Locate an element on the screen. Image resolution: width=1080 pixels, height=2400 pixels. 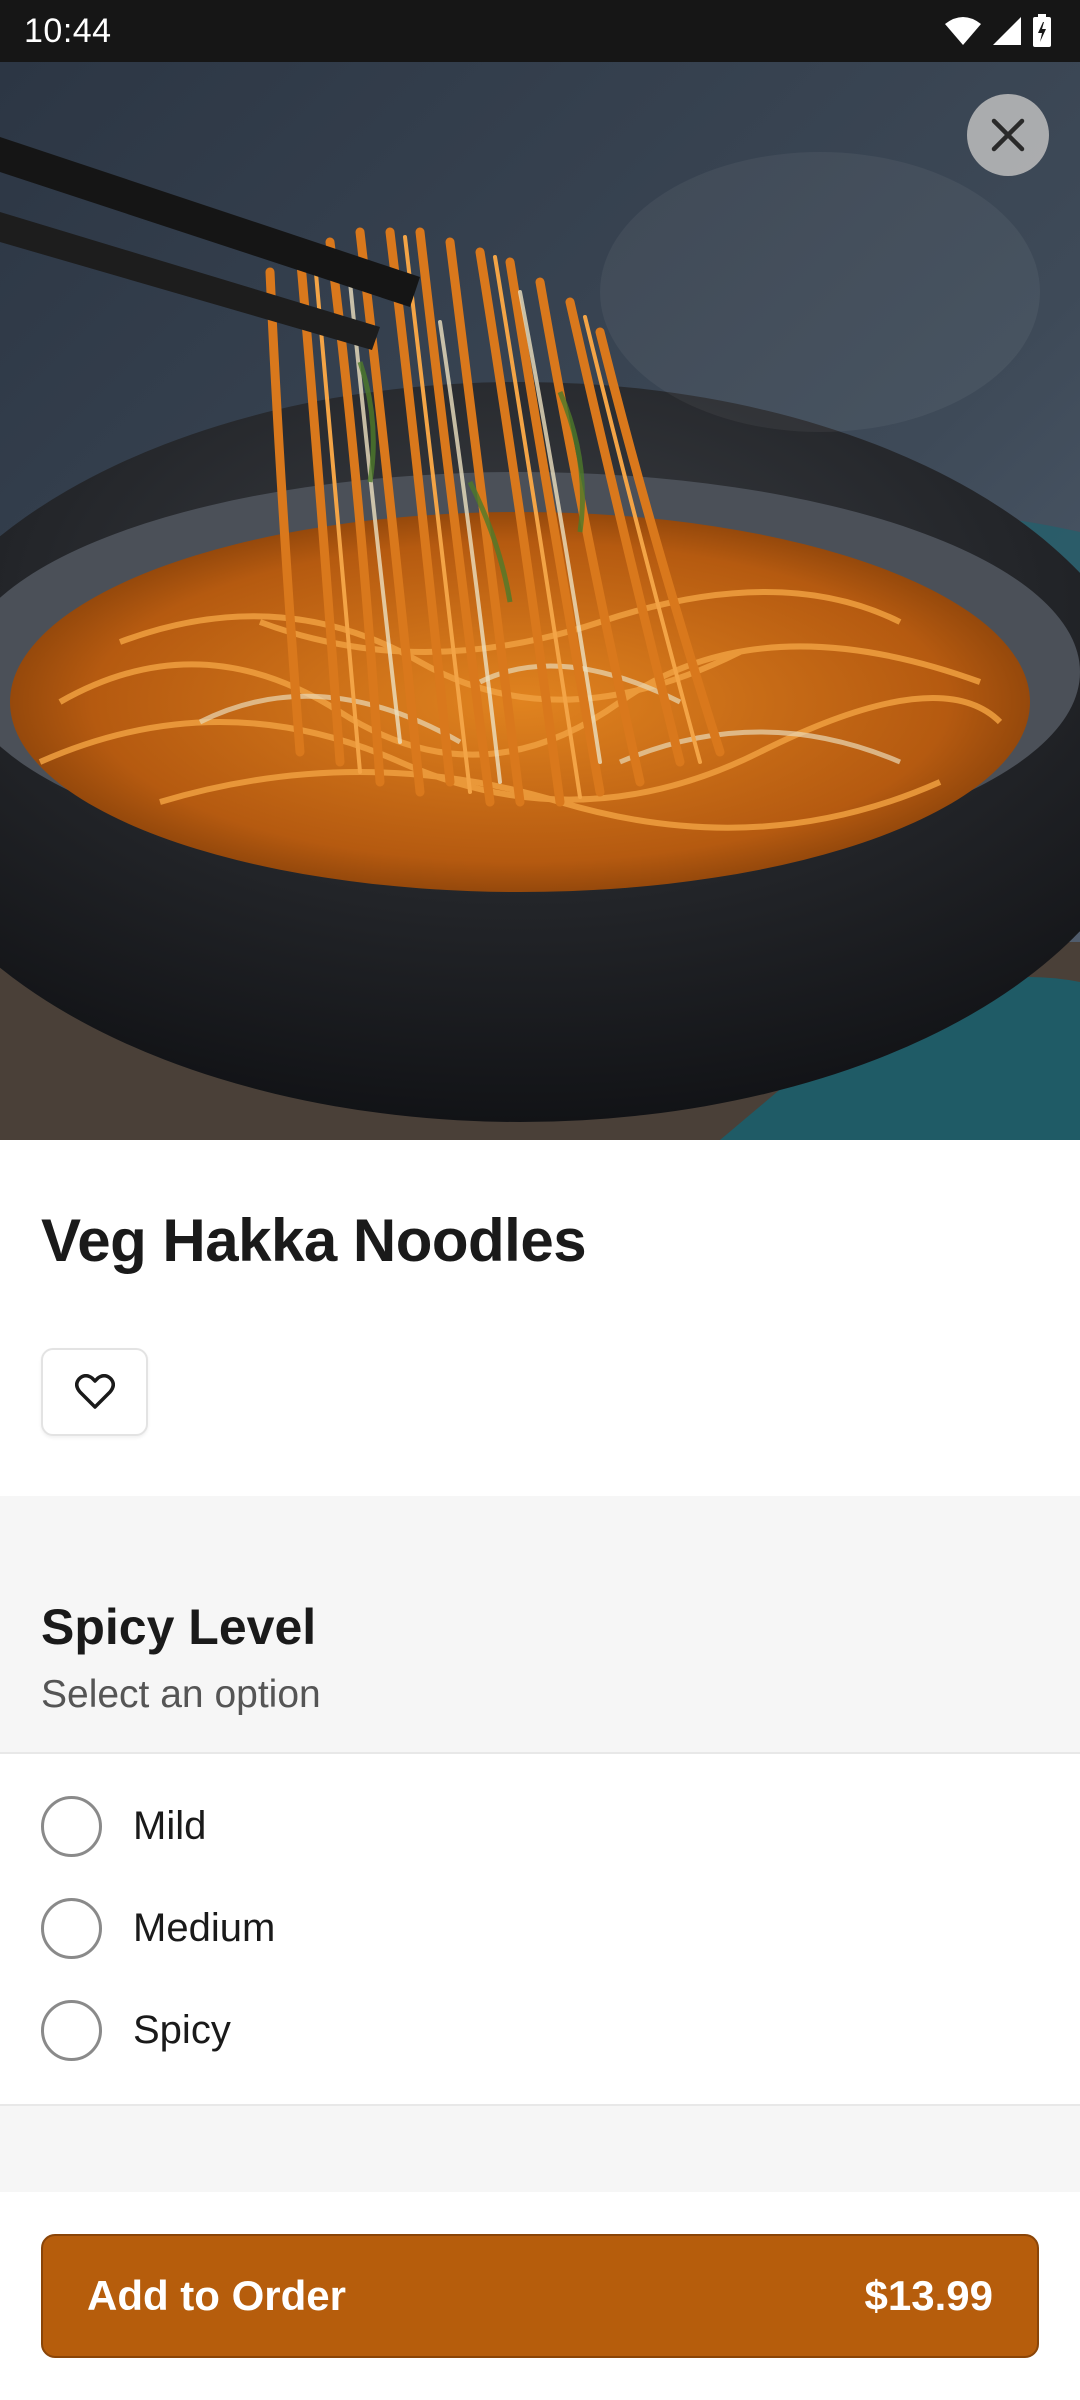
favorite-button is located at coordinates (94, 1392).